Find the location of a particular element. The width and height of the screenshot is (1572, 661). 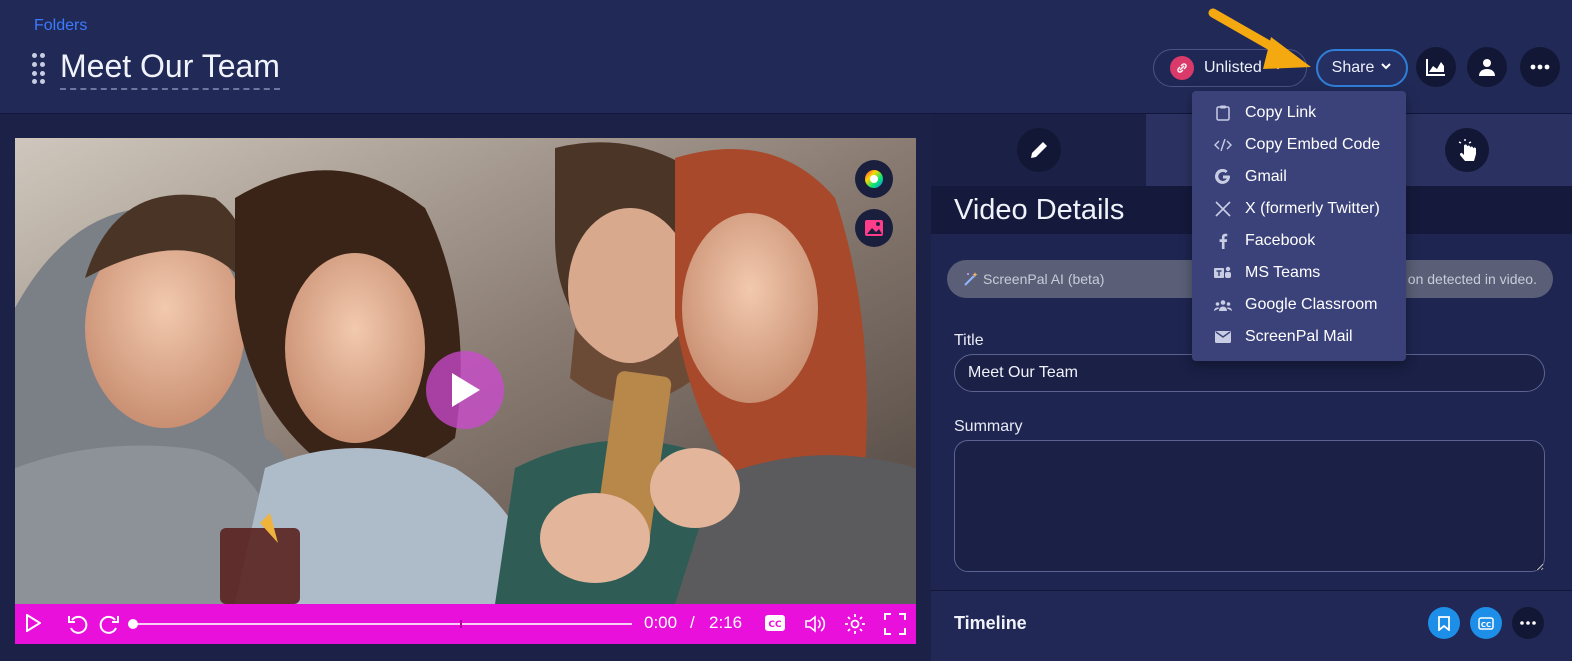

color-wheel-icon is located at coordinates (874, 179).